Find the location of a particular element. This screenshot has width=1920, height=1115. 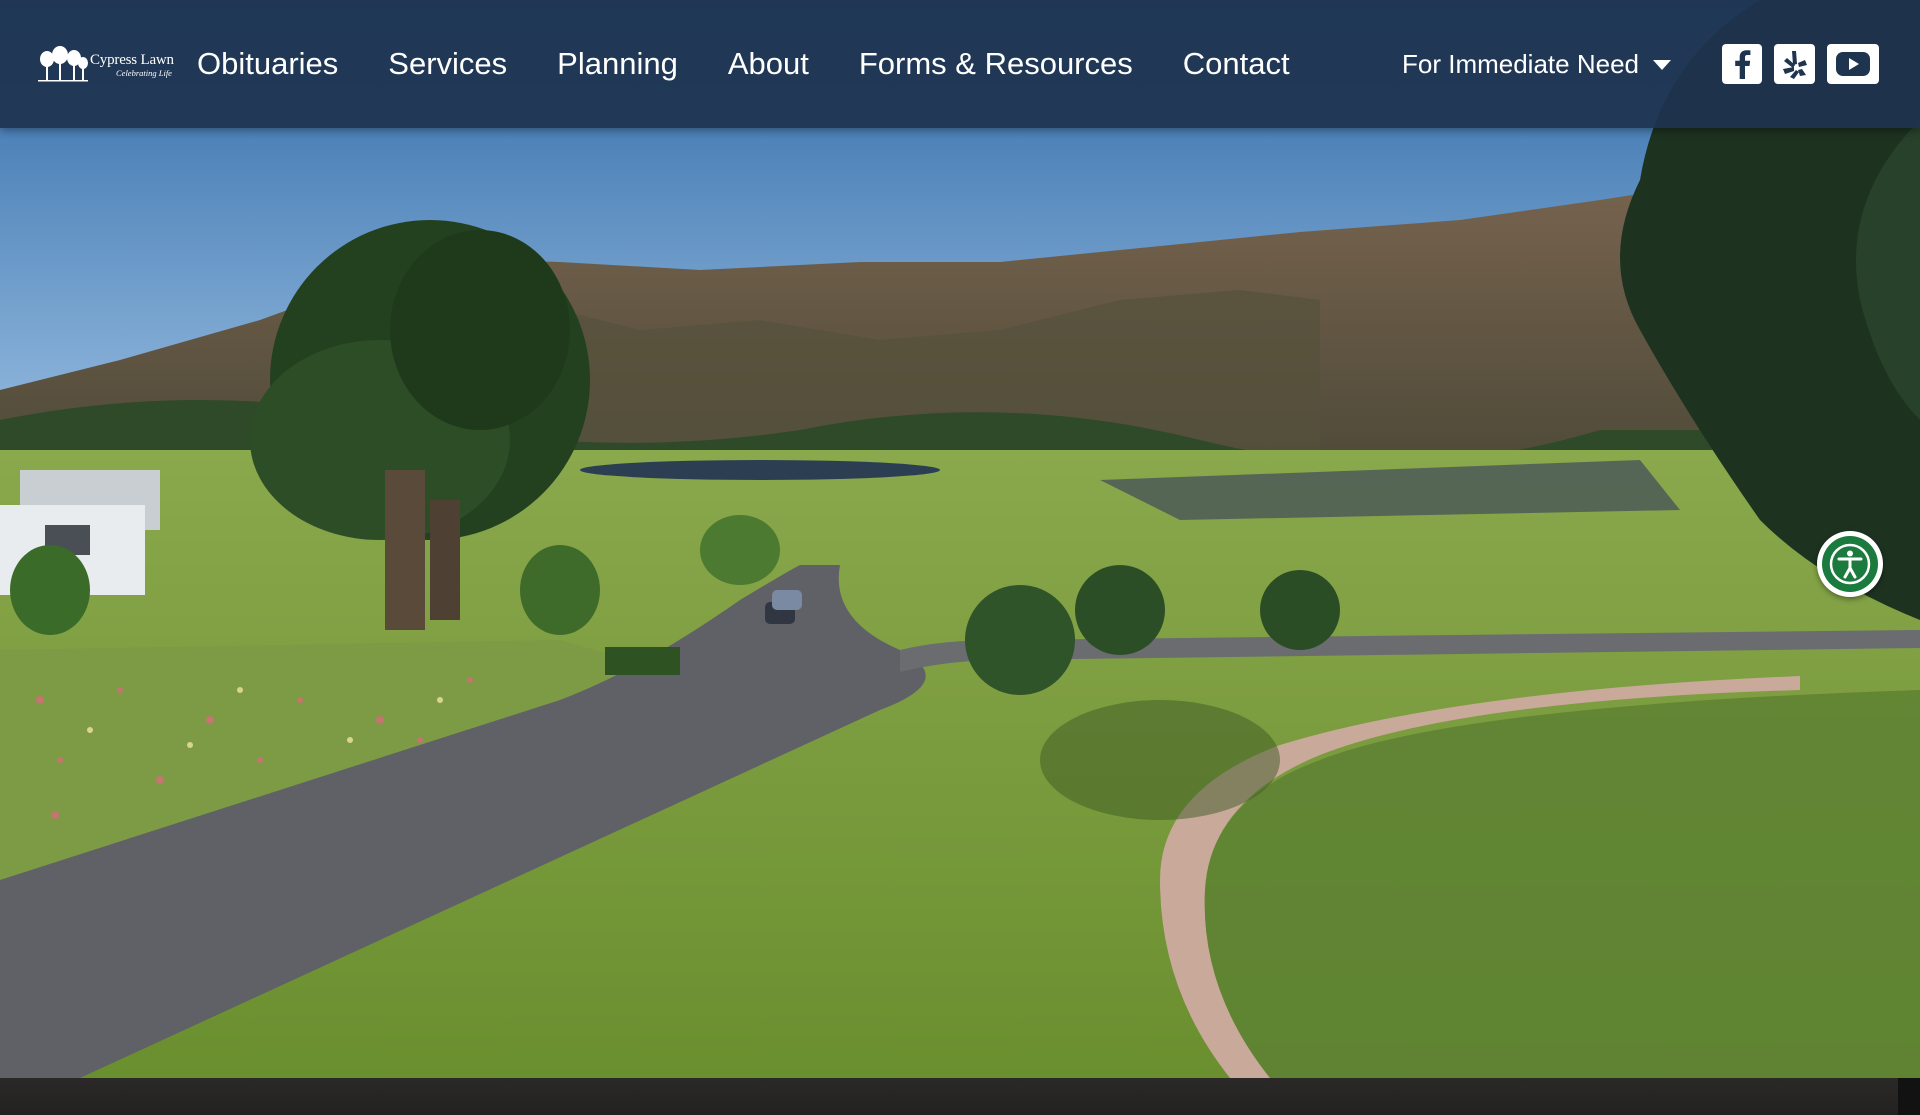

accessibility-ring is located at coordinates (1850, 564).